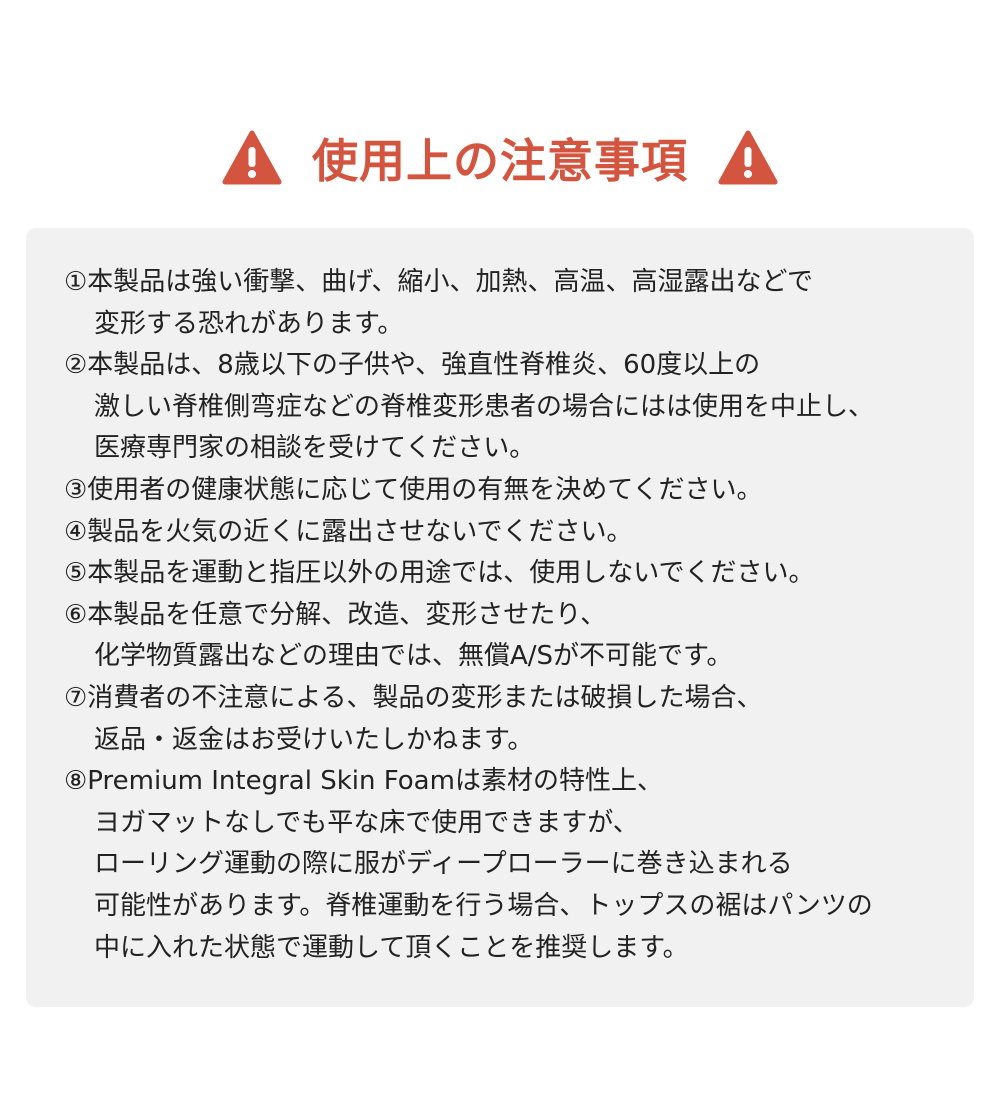  I want to click on notice-header: 使用上の注意事項, so click(500, 158).